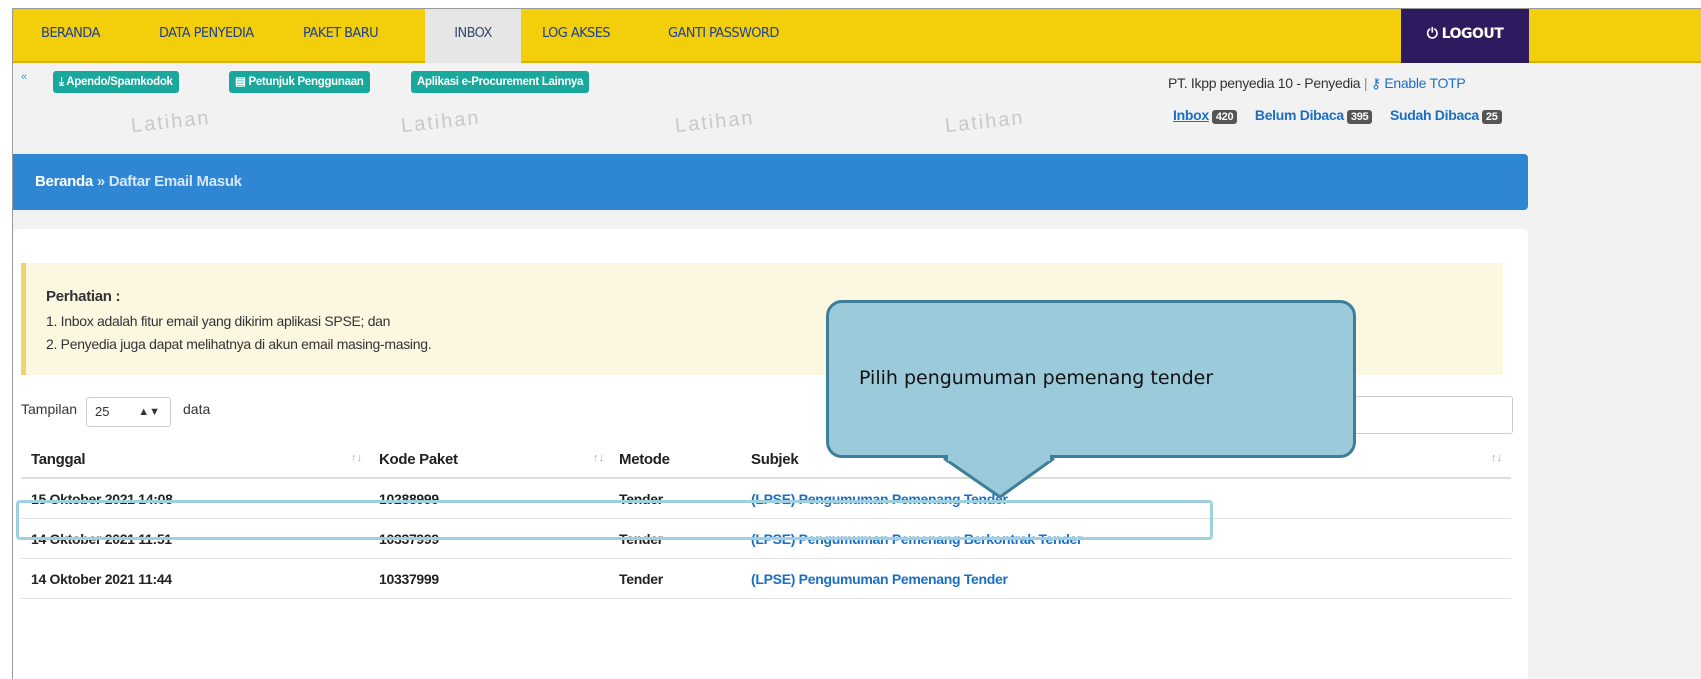 Image resolution: width=1701 pixels, height=679 pixels. I want to click on header-metode: Metode, so click(644, 459).